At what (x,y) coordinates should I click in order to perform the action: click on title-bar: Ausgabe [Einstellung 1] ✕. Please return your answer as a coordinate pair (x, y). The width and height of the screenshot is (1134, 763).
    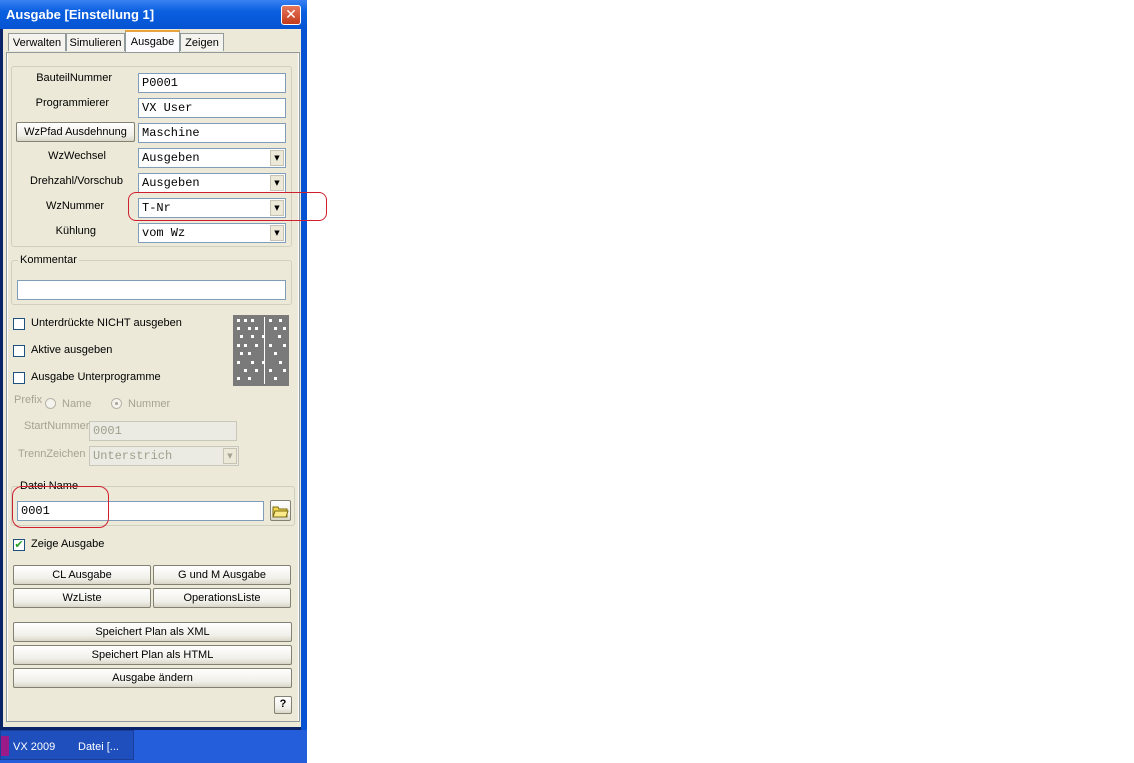
    Looking at the image, I should click on (153, 14).